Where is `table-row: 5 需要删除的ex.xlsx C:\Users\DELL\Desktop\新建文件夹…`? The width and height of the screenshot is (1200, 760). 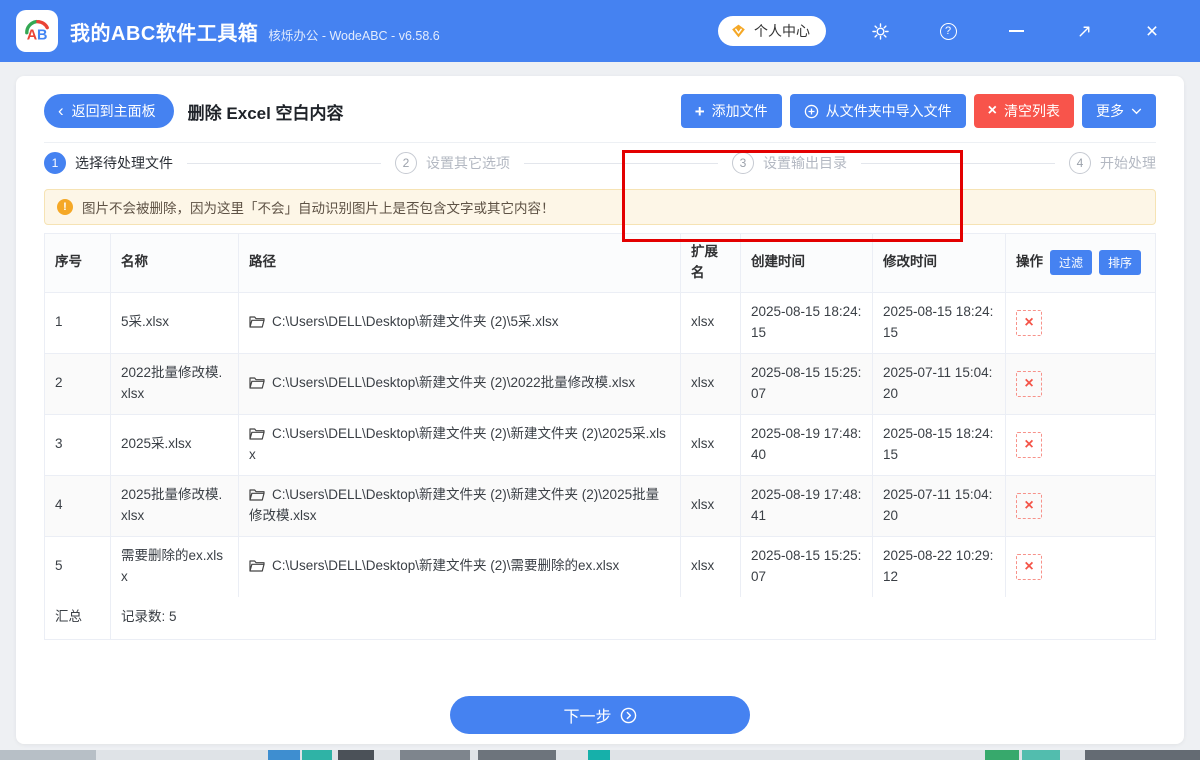
table-row: 5 需要删除的ex.xlsx C:\Users\DELL\Desktop\新建文件夹… is located at coordinates (600, 566).